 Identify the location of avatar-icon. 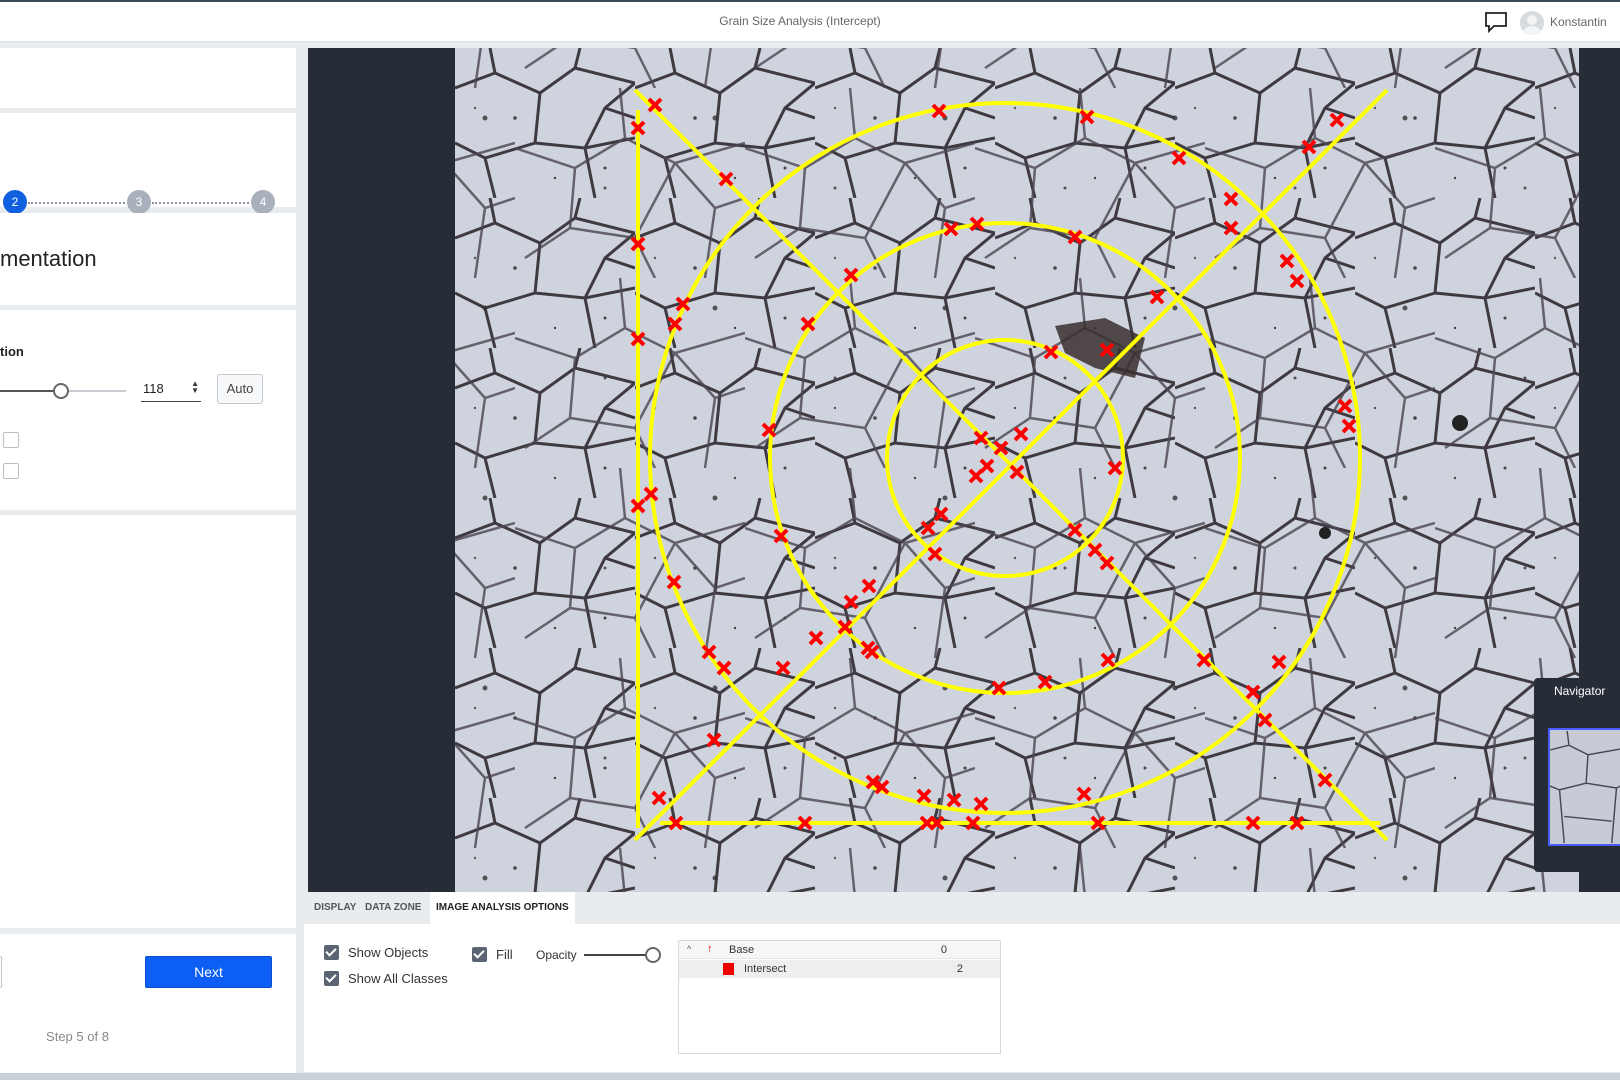
(1532, 23).